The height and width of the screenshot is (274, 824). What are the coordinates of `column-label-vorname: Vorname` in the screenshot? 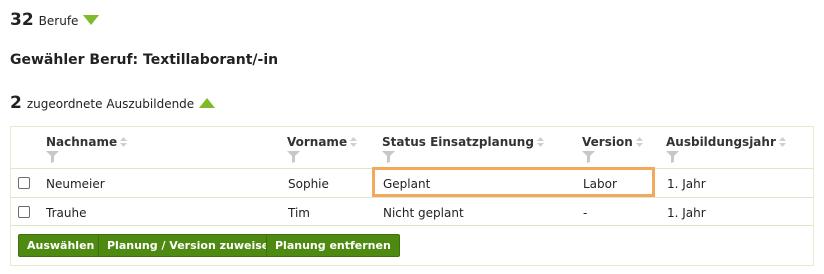 It's located at (317, 142).